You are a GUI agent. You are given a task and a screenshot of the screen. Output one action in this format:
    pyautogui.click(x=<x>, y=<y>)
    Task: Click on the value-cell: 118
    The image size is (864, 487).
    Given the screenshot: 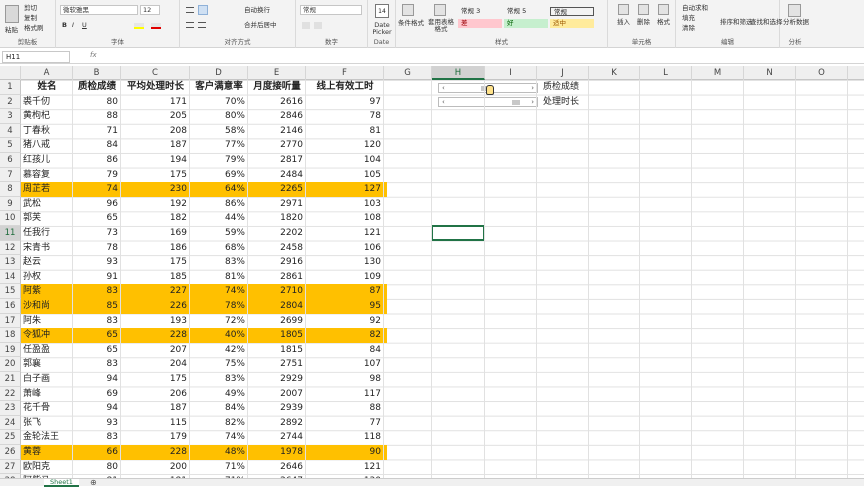 What is the action you would take?
    pyautogui.click(x=345, y=437)
    